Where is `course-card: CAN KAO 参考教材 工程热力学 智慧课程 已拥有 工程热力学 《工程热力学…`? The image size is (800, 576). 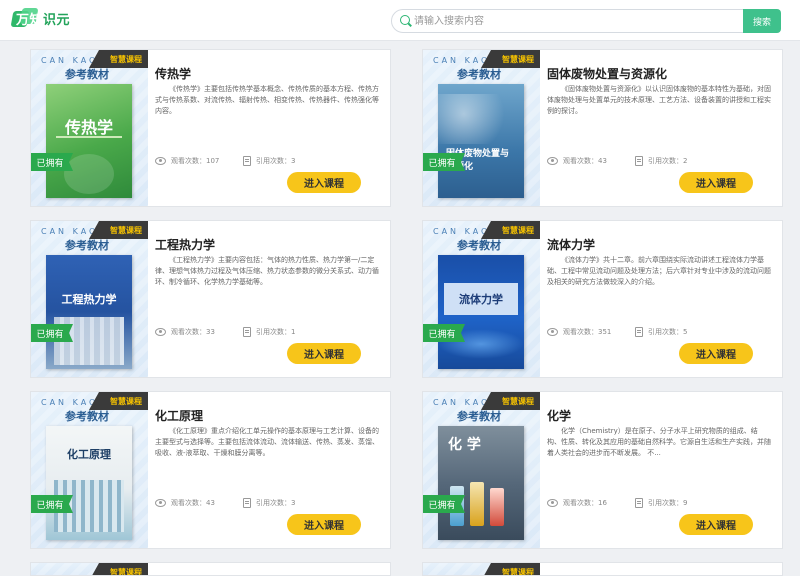
course-card: CAN KAO 参考教材 工程热力学 智慧课程 已拥有 工程热力学 《工程热力学… is located at coordinates (210, 299).